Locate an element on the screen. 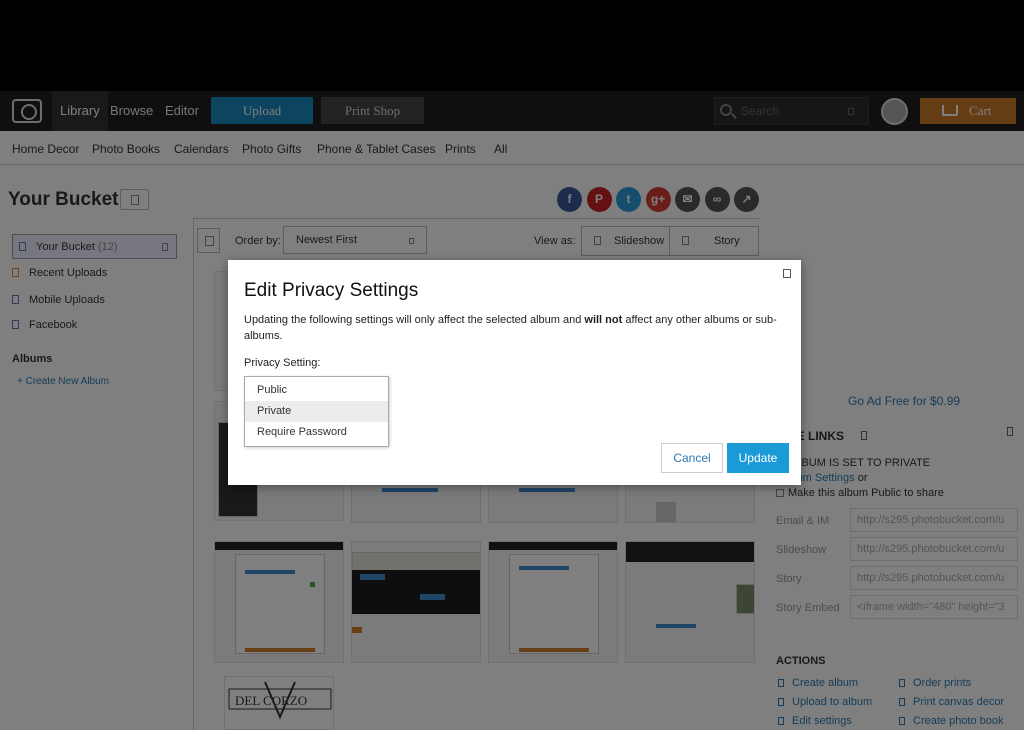  update-button: Update is located at coordinates (758, 458).